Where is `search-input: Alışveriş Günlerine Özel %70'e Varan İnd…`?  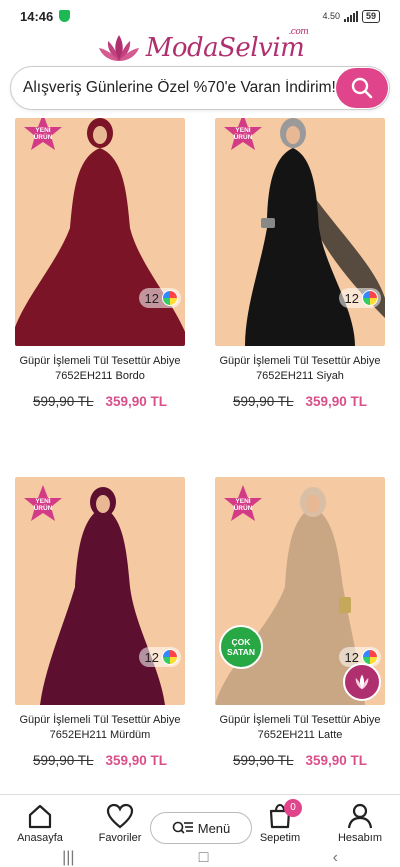
search-input: Alışveriş Günlerine Özel %70'e Varan İnd… is located at coordinates (173, 88).